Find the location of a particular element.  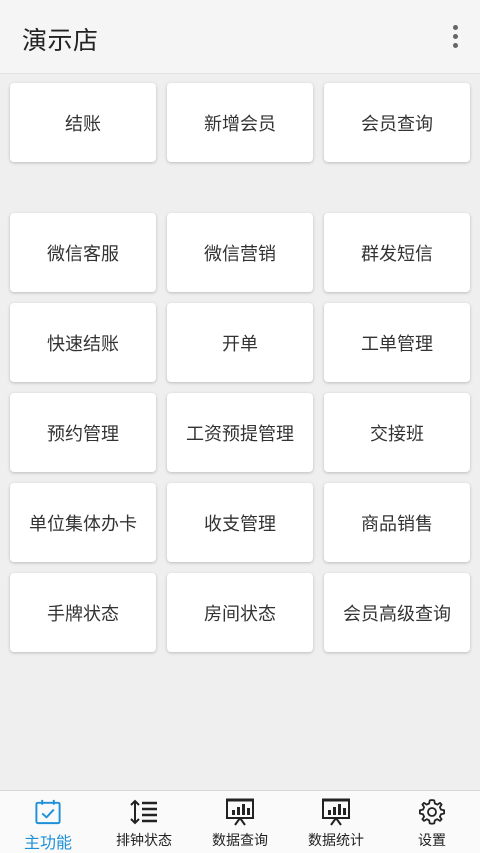

gear-icon is located at coordinates (432, 812).